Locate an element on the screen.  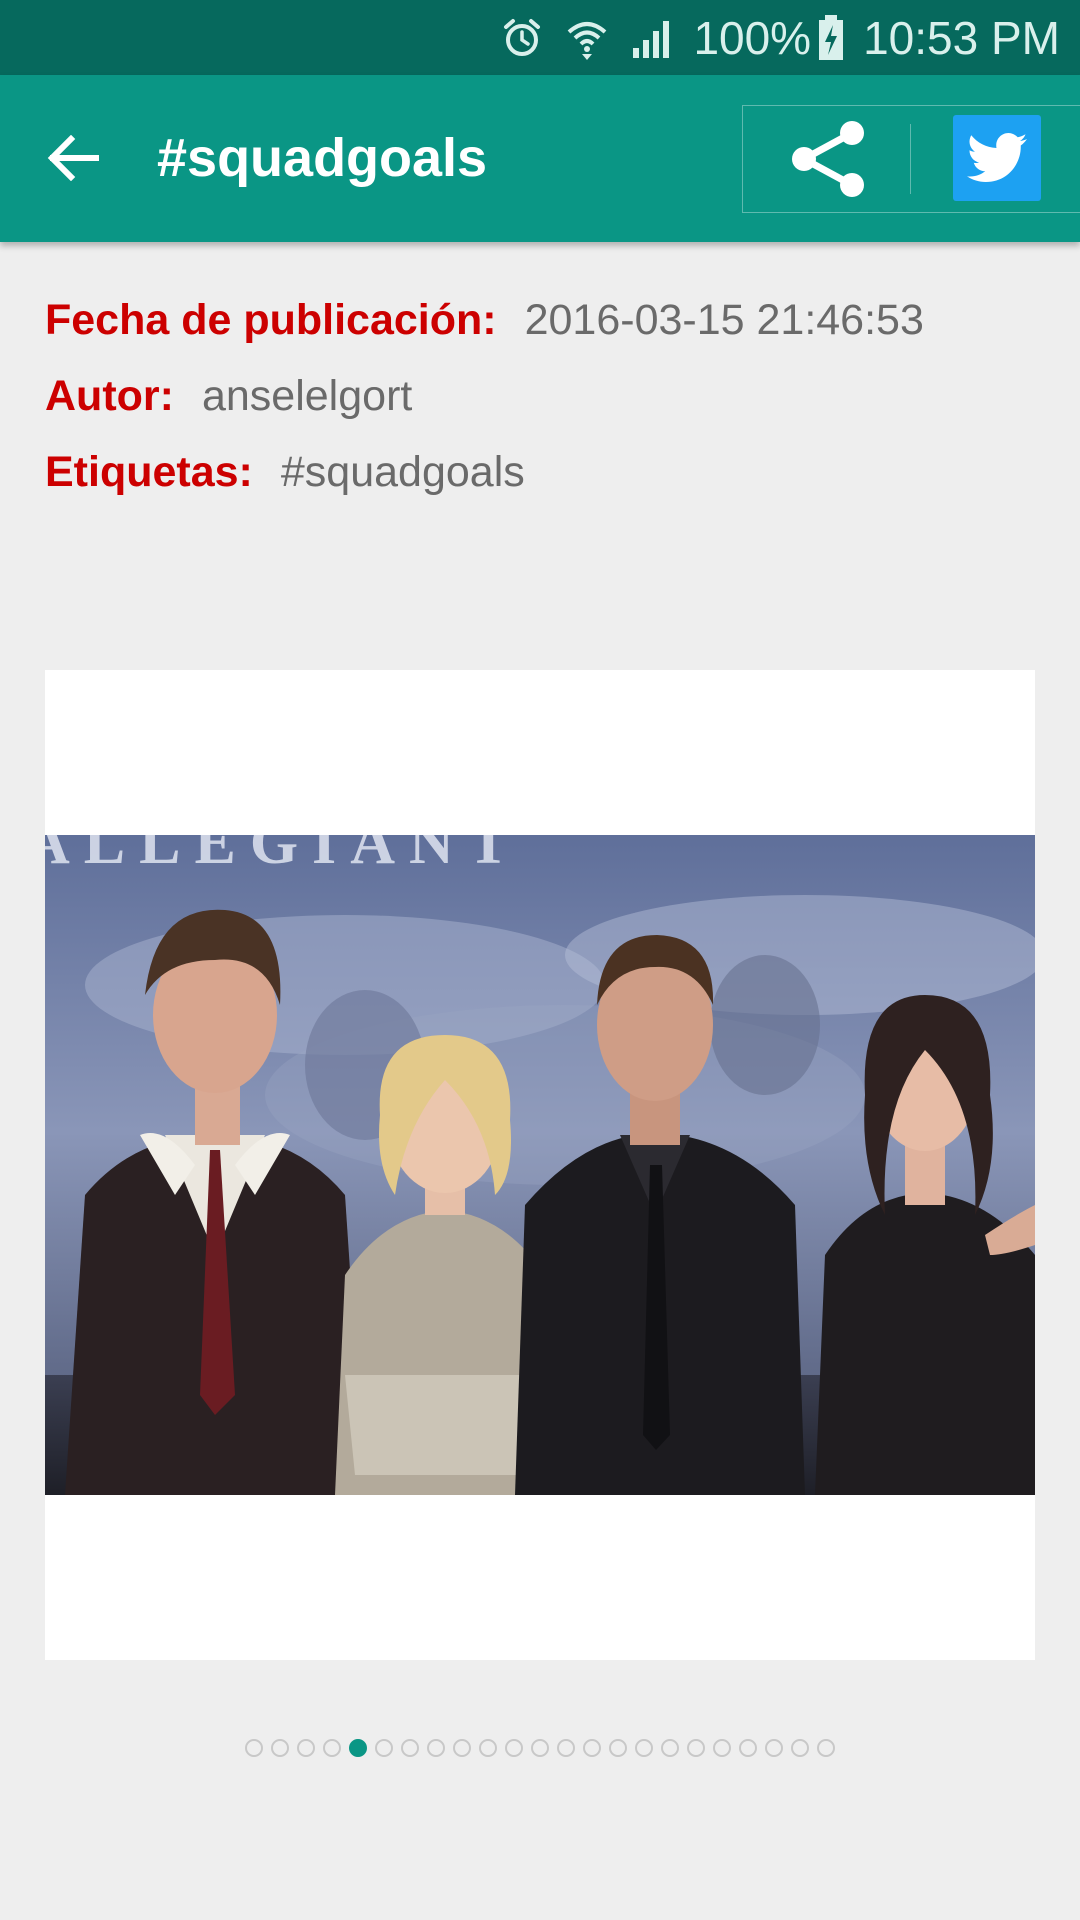
action-divider is located at coordinates (910, 159).